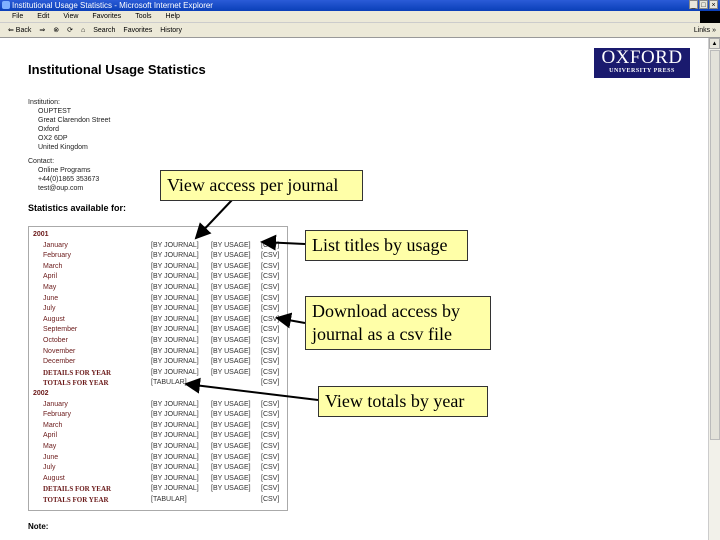  Describe the element at coordinates (251, 389) in the screenshot. I see `arrow-totals` at that location.